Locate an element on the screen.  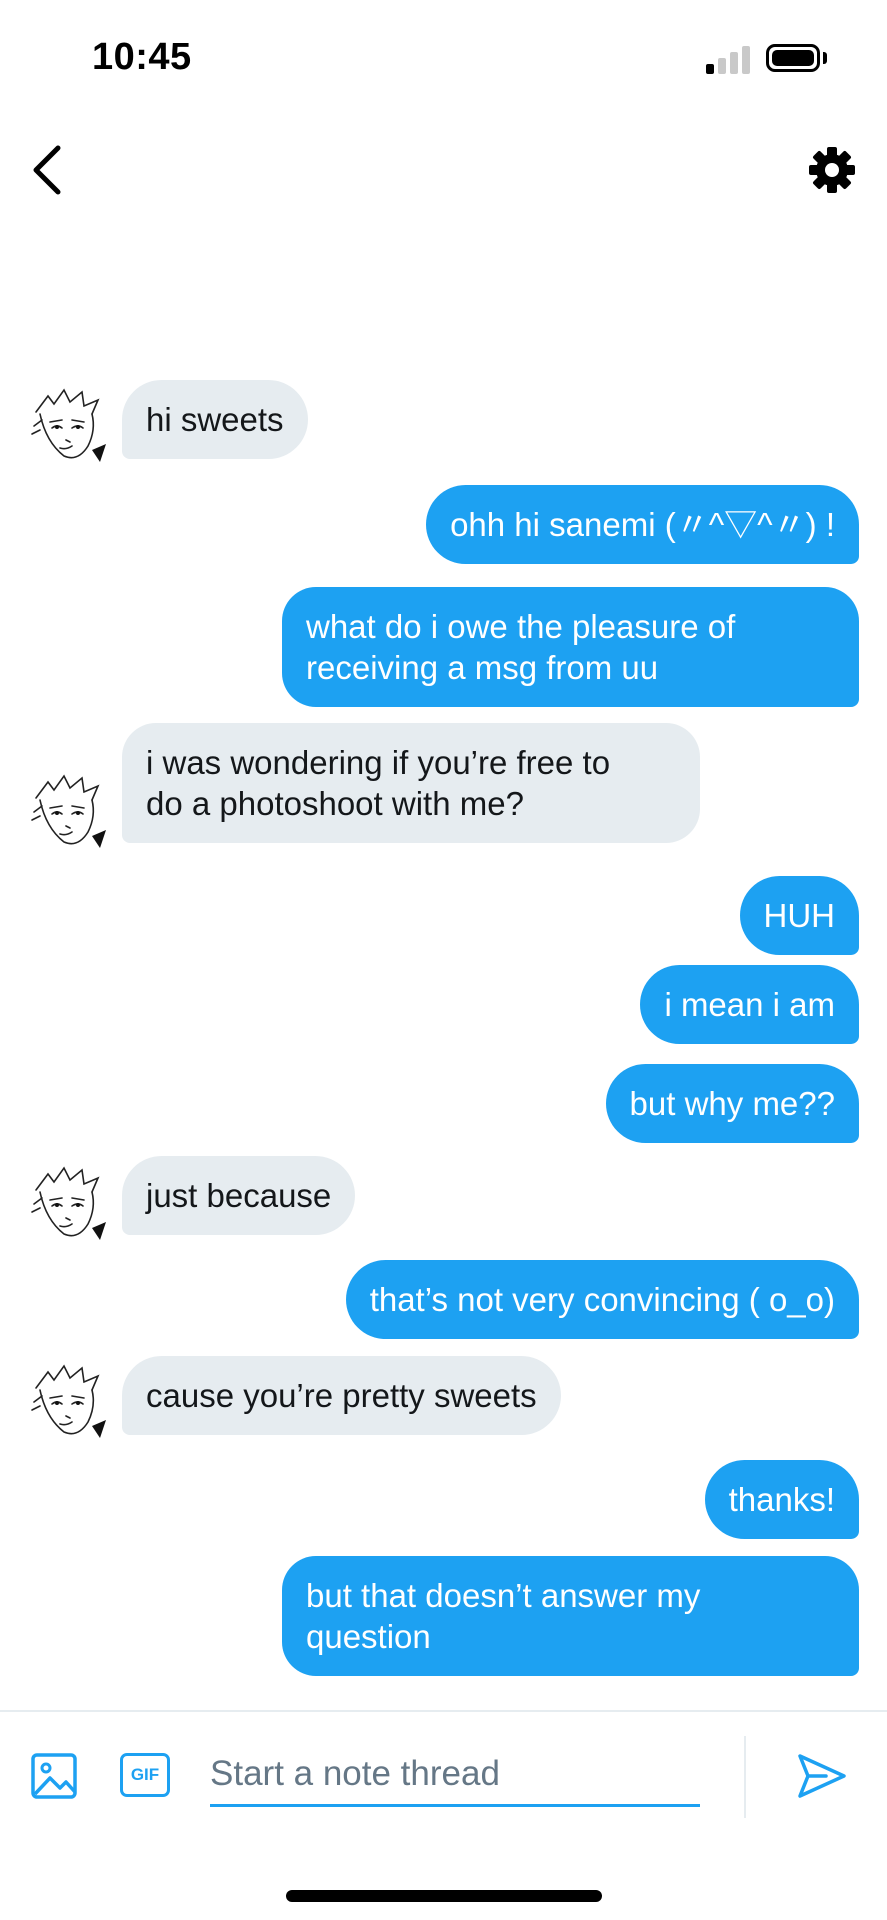
note-thread-input is located at coordinates (455, 1775).